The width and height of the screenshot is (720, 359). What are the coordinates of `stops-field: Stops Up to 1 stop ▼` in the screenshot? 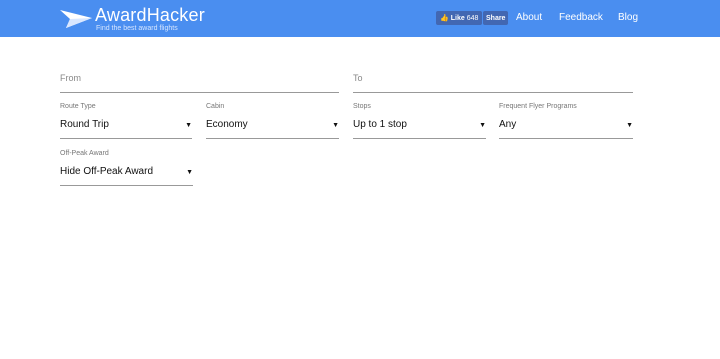 It's located at (419, 122).